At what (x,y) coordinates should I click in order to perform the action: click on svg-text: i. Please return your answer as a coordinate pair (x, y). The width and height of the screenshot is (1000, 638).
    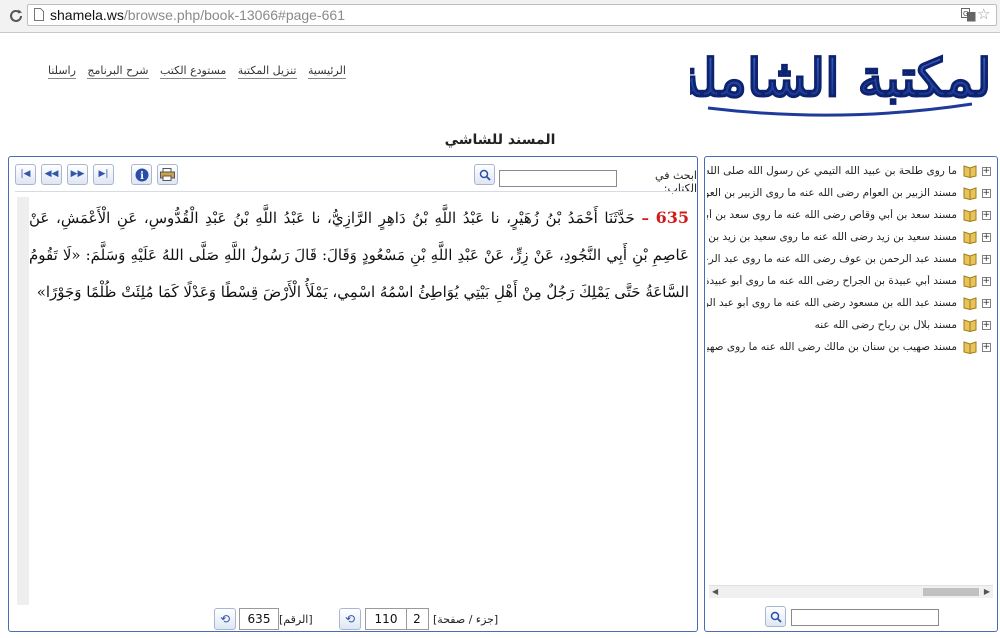
    Looking at the image, I should click on (142, 176).